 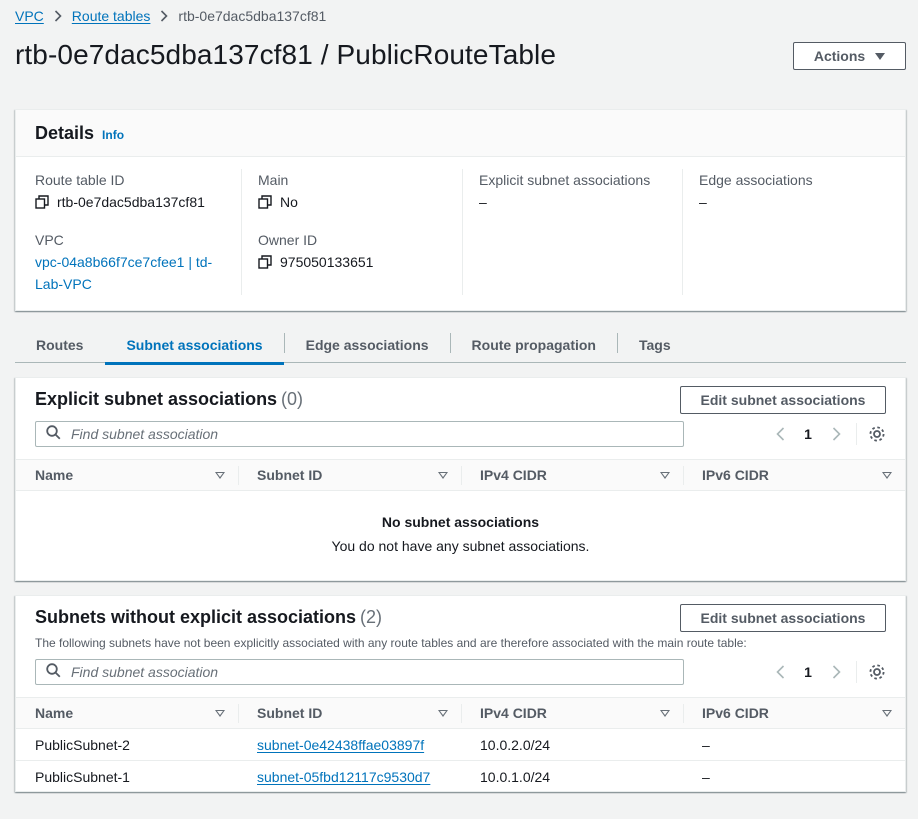 What do you see at coordinates (273, 180) in the screenshot?
I see `main-label: Main` at bounding box center [273, 180].